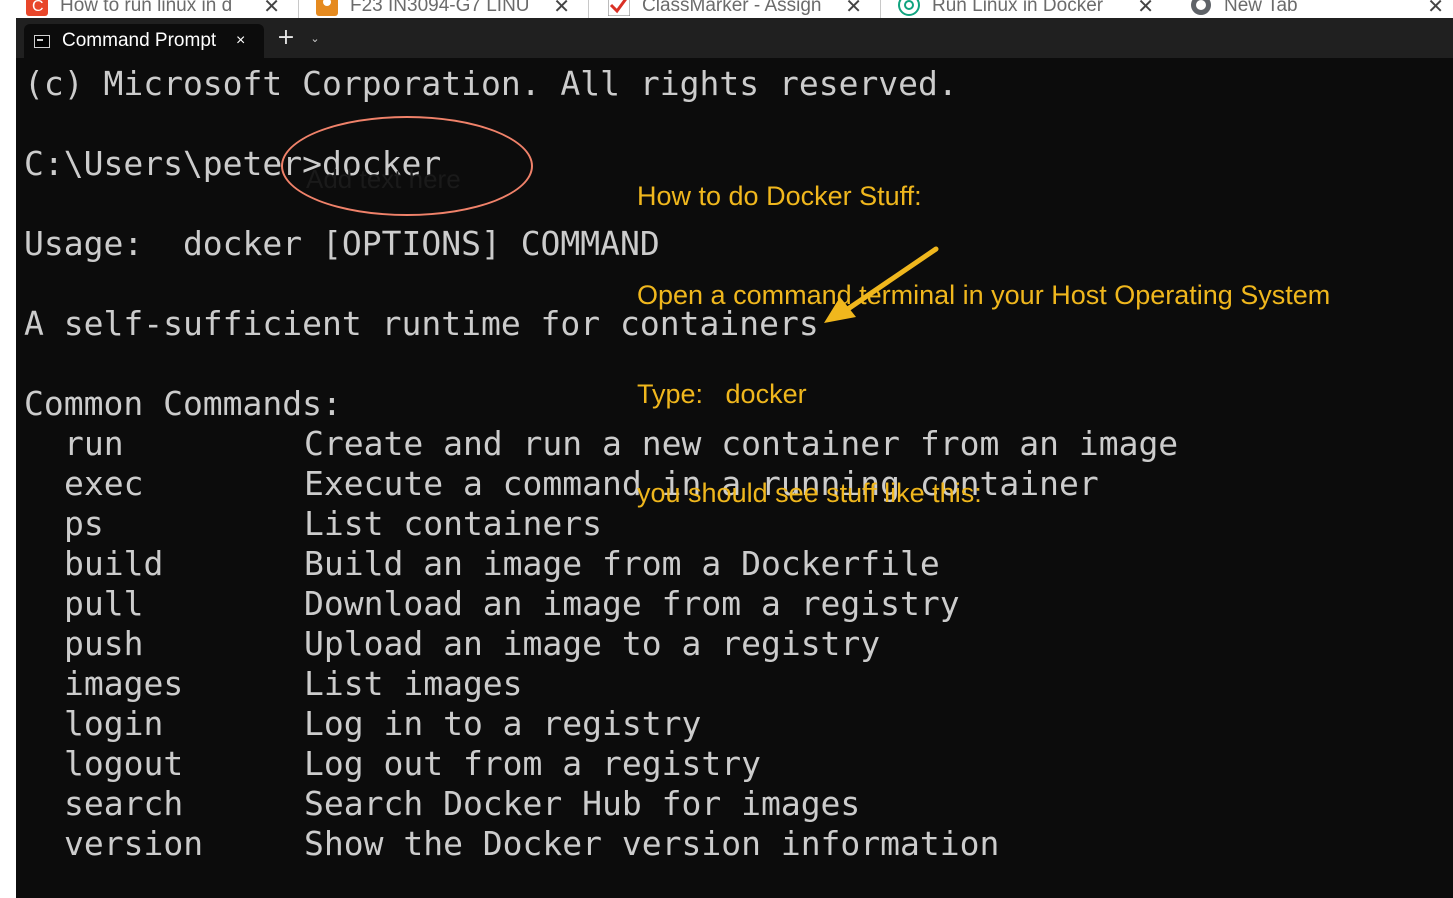 Image resolution: width=1453 pixels, height=898 pixels. Describe the element at coordinates (532, 763) in the screenshot. I see `command-description: Log out from a registry` at that location.